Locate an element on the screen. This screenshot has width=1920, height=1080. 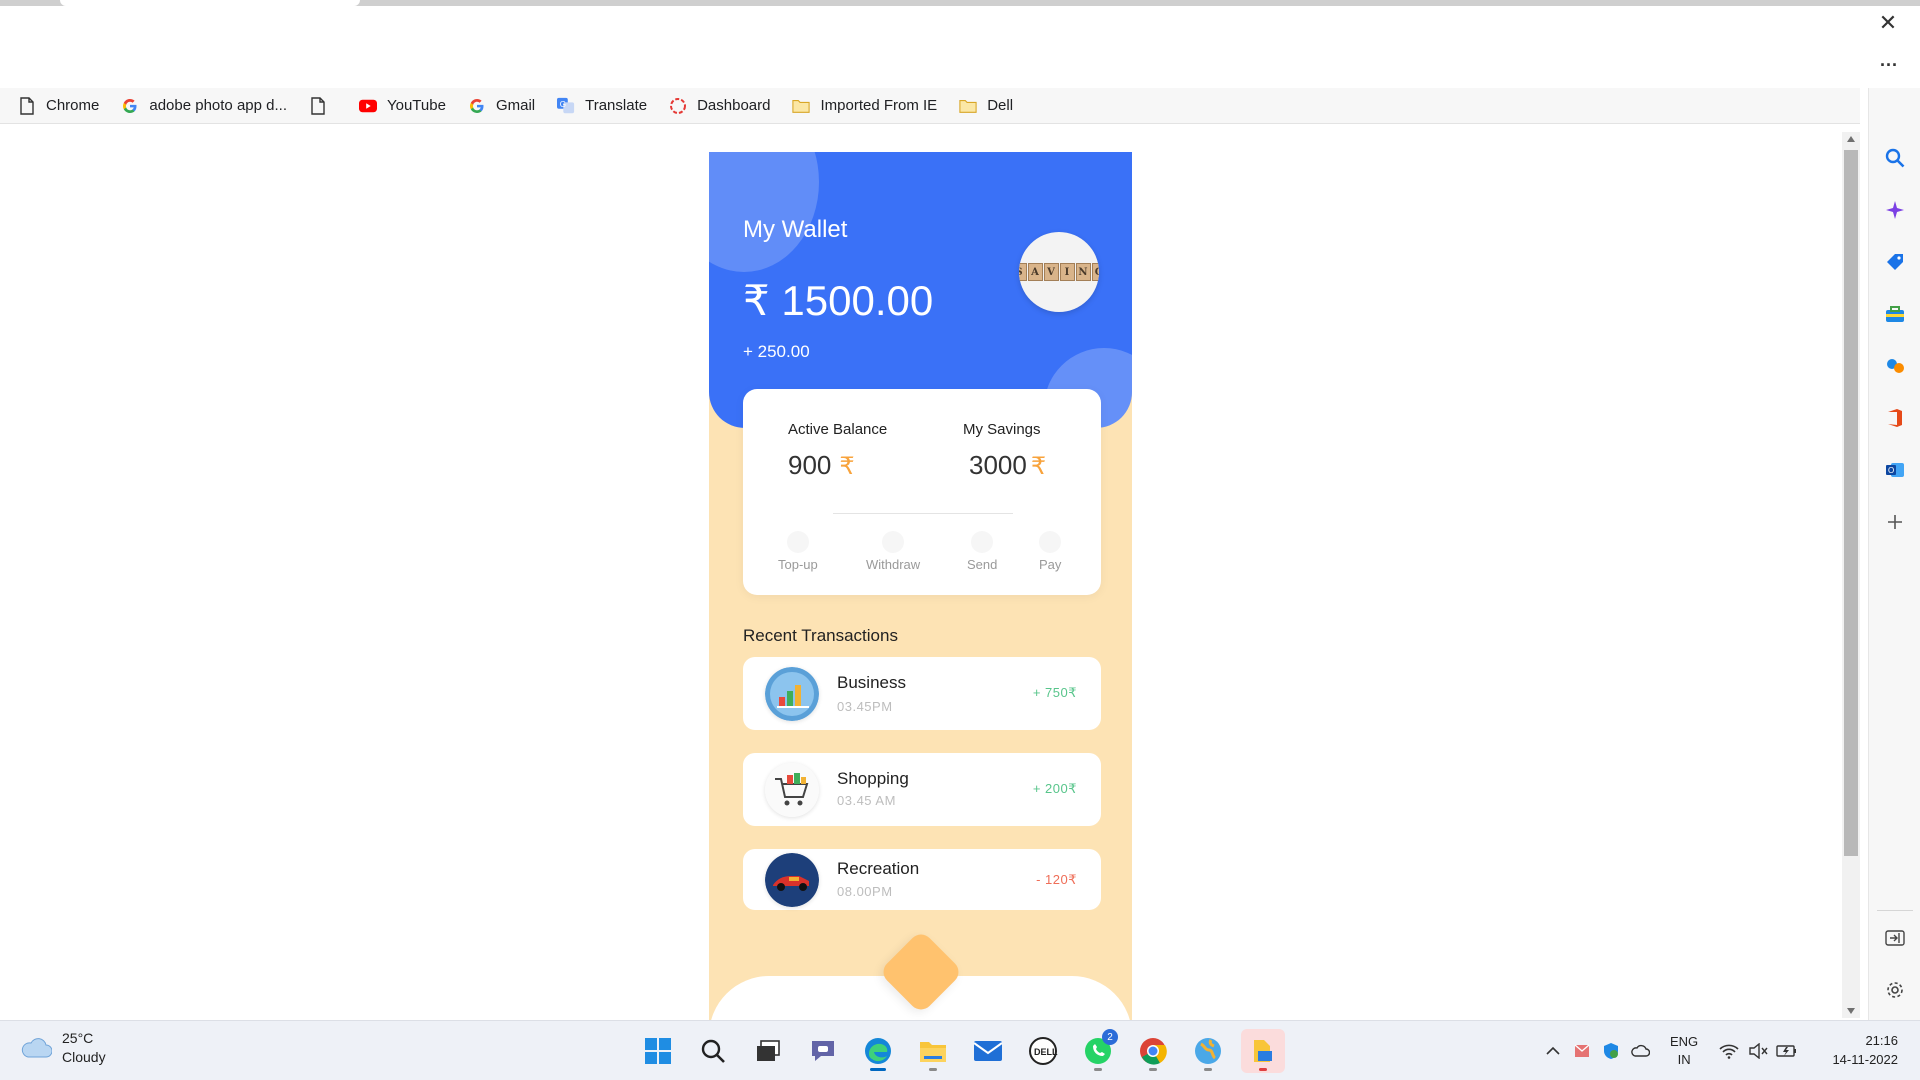
pay-button: Pay is located at coordinates (1050, 551).